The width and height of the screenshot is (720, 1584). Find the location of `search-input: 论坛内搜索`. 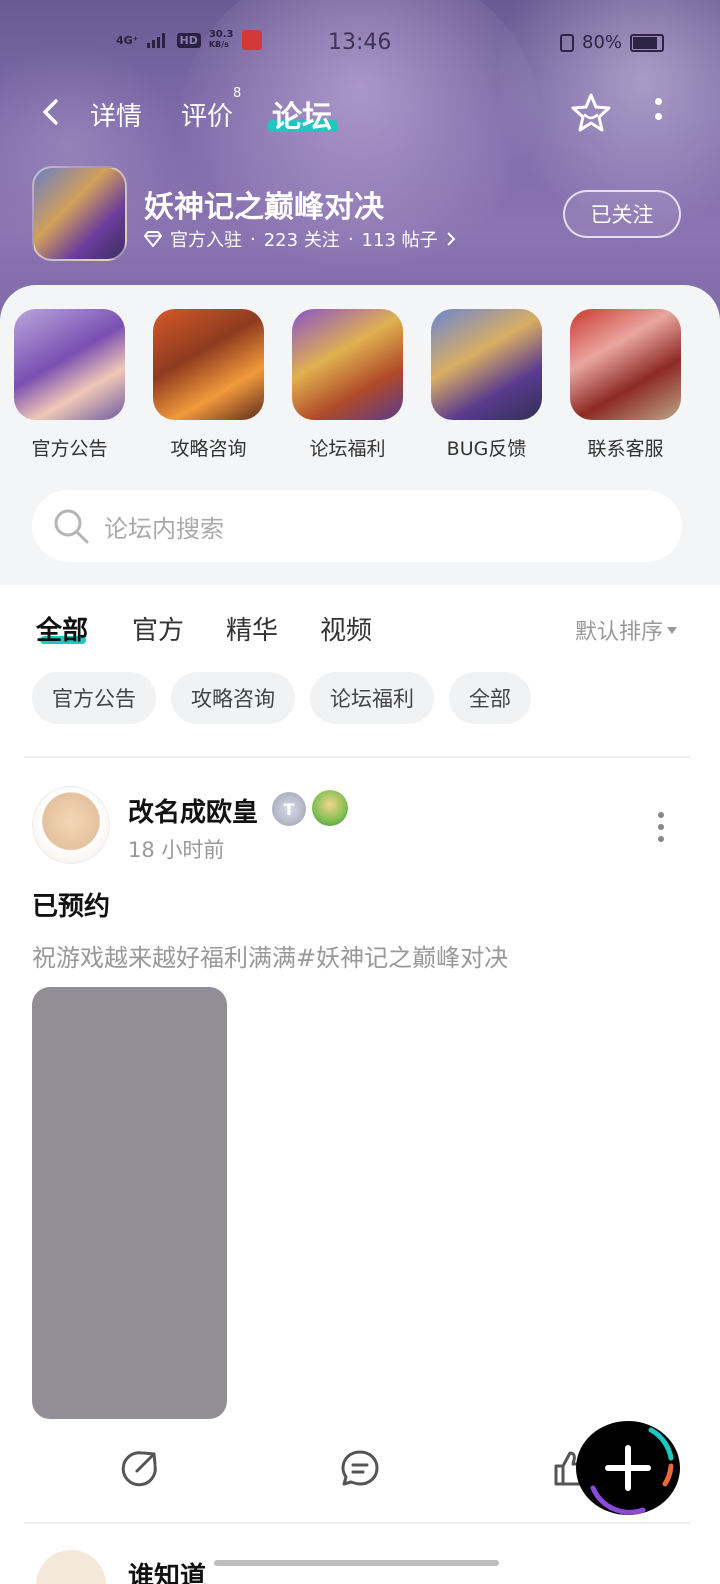

search-input: 论坛内搜索 is located at coordinates (357, 526).